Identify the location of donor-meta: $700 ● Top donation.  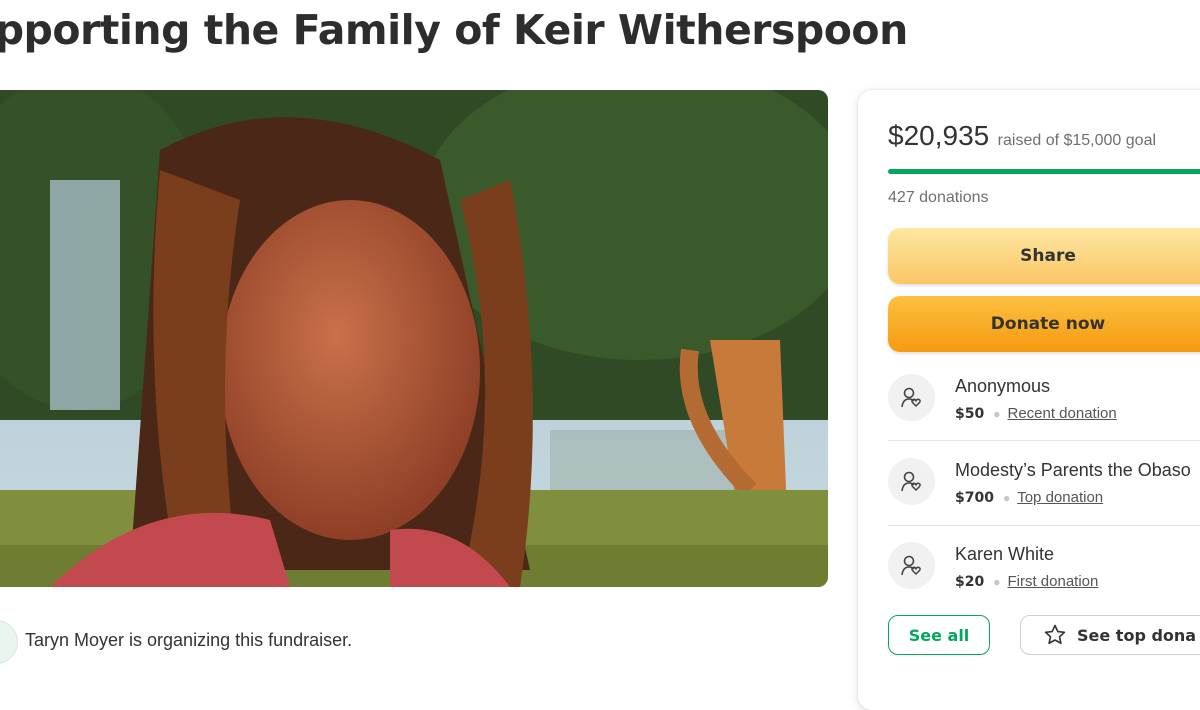
(1029, 497).